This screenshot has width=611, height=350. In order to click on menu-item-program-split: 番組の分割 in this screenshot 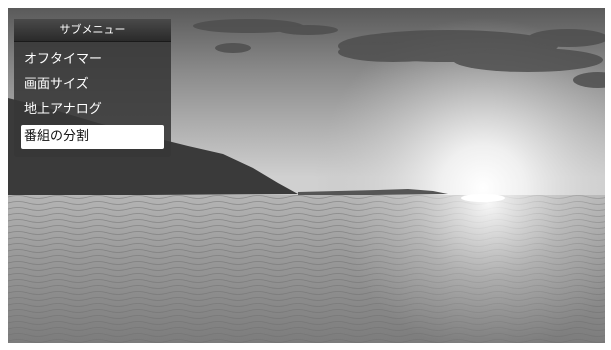, I will do `click(92, 137)`.